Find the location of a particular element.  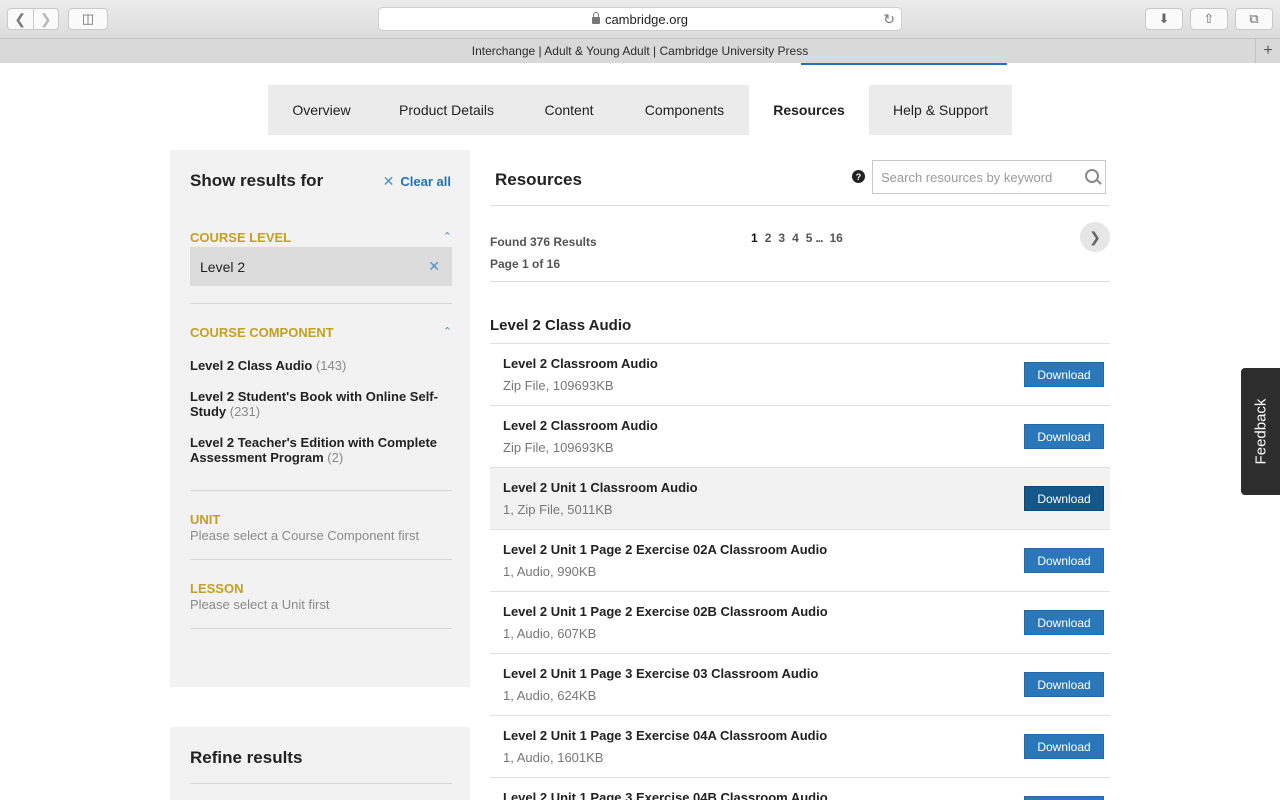

help-icon: ? is located at coordinates (858, 176).